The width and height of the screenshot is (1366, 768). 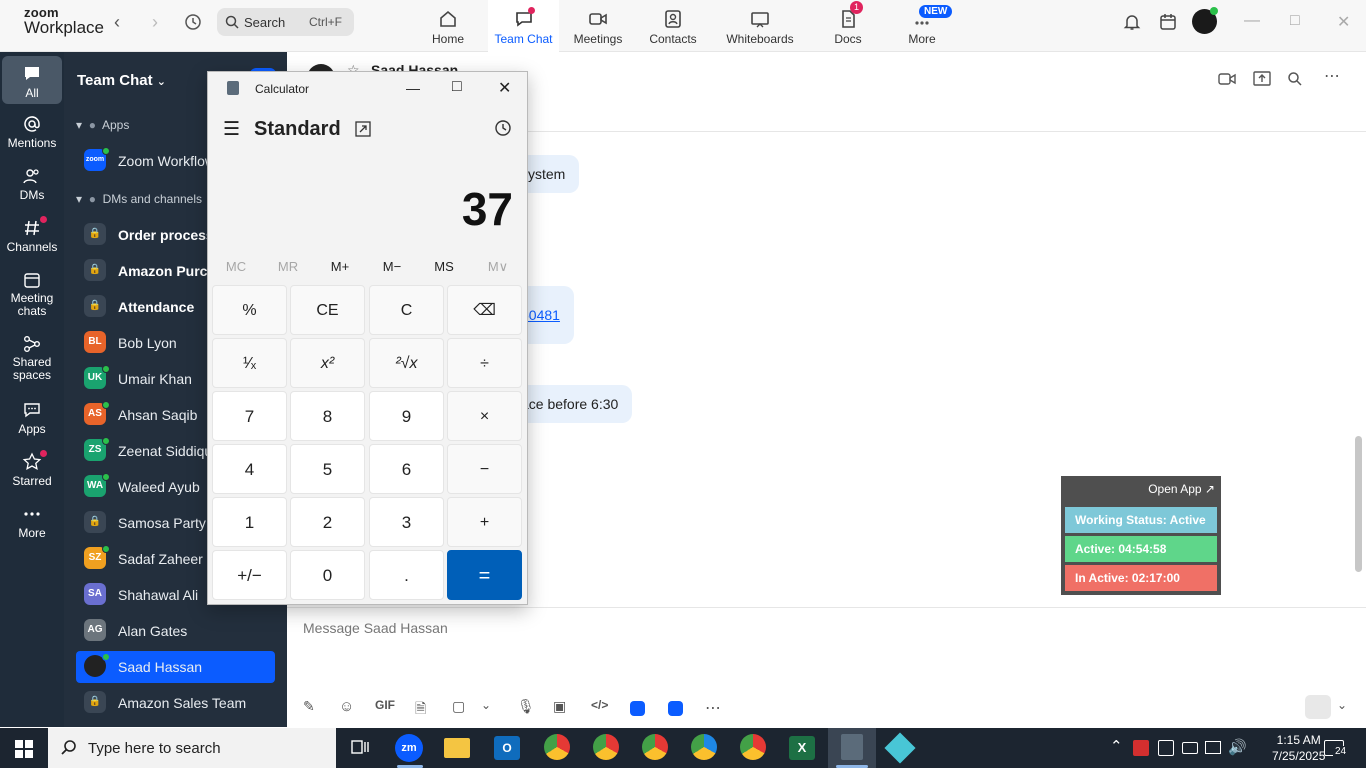 I want to click on battery-icon, so click(x=1190, y=748).